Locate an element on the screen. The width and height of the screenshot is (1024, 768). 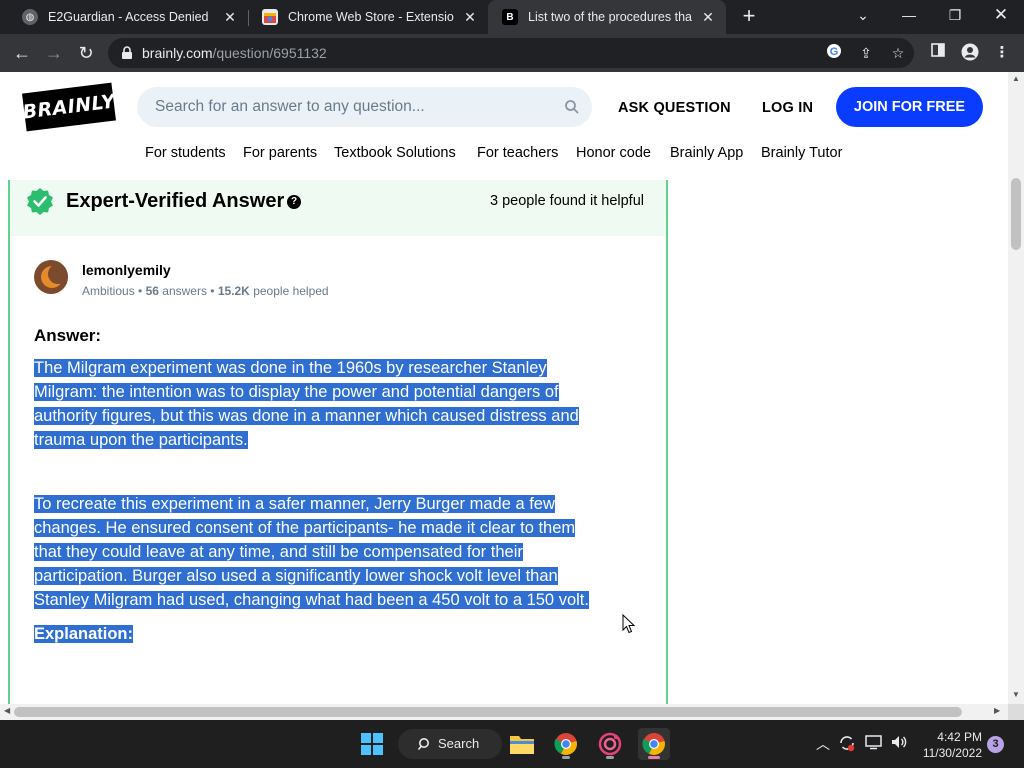
vertical-scrollbar: ▲ ▼ is located at coordinates (1016, 388).